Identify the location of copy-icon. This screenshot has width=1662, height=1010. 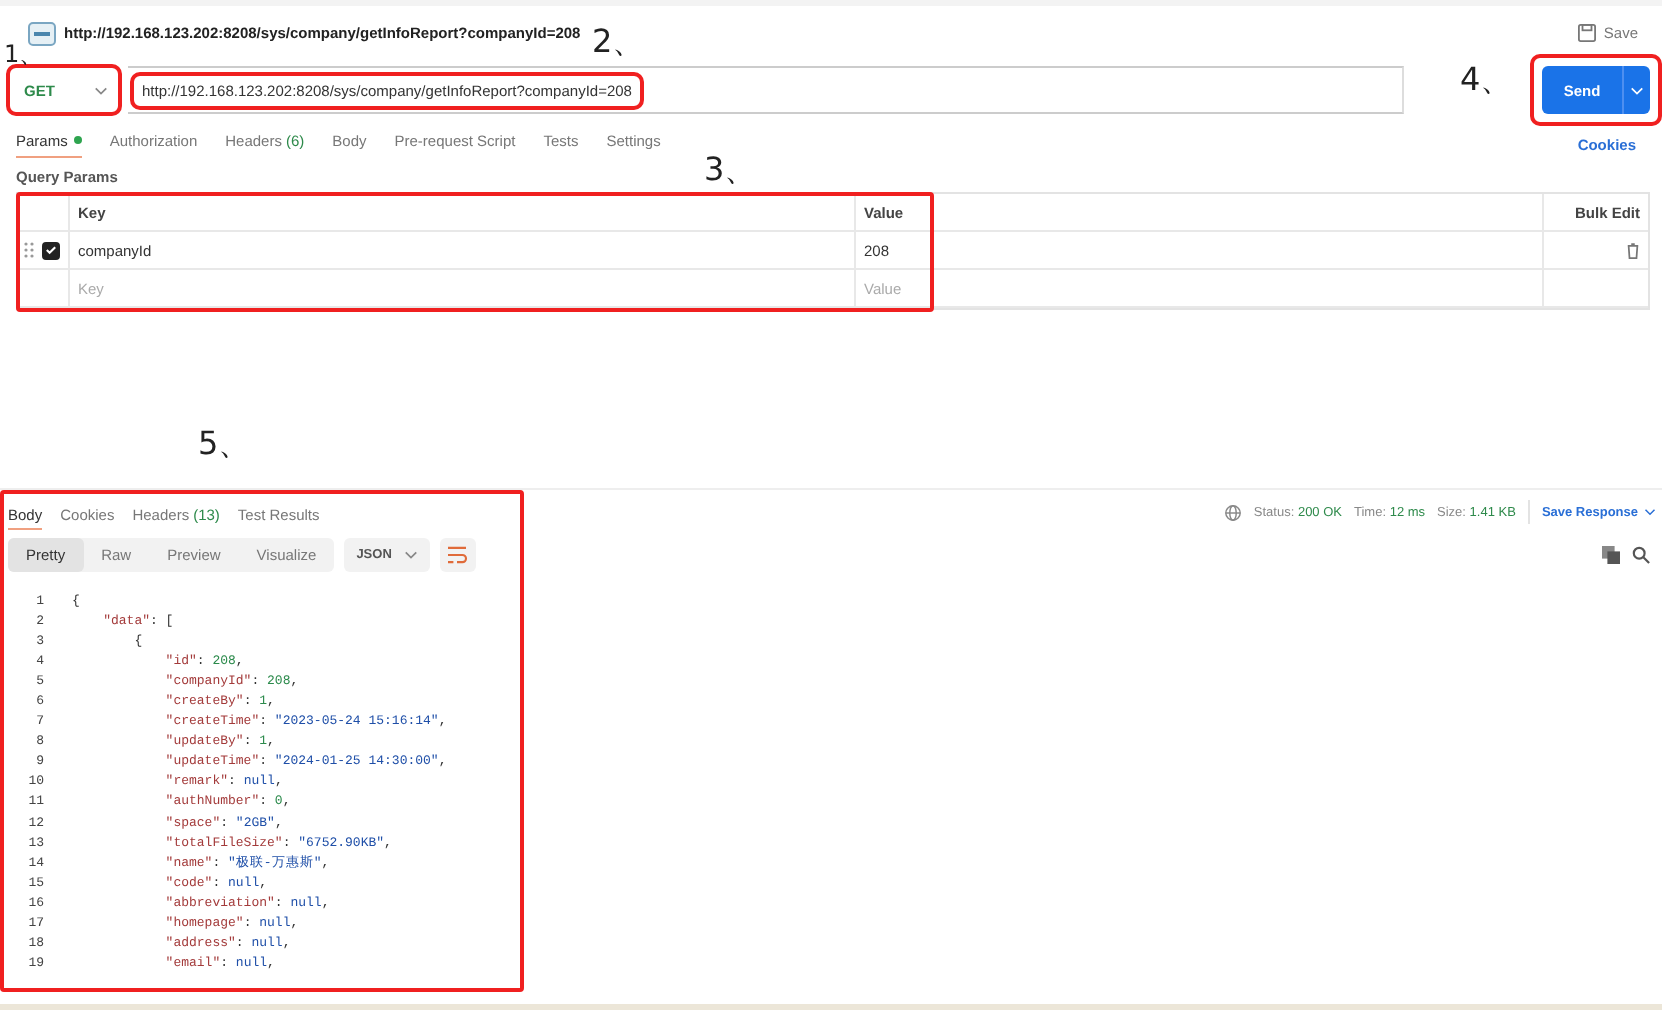
(1611, 555).